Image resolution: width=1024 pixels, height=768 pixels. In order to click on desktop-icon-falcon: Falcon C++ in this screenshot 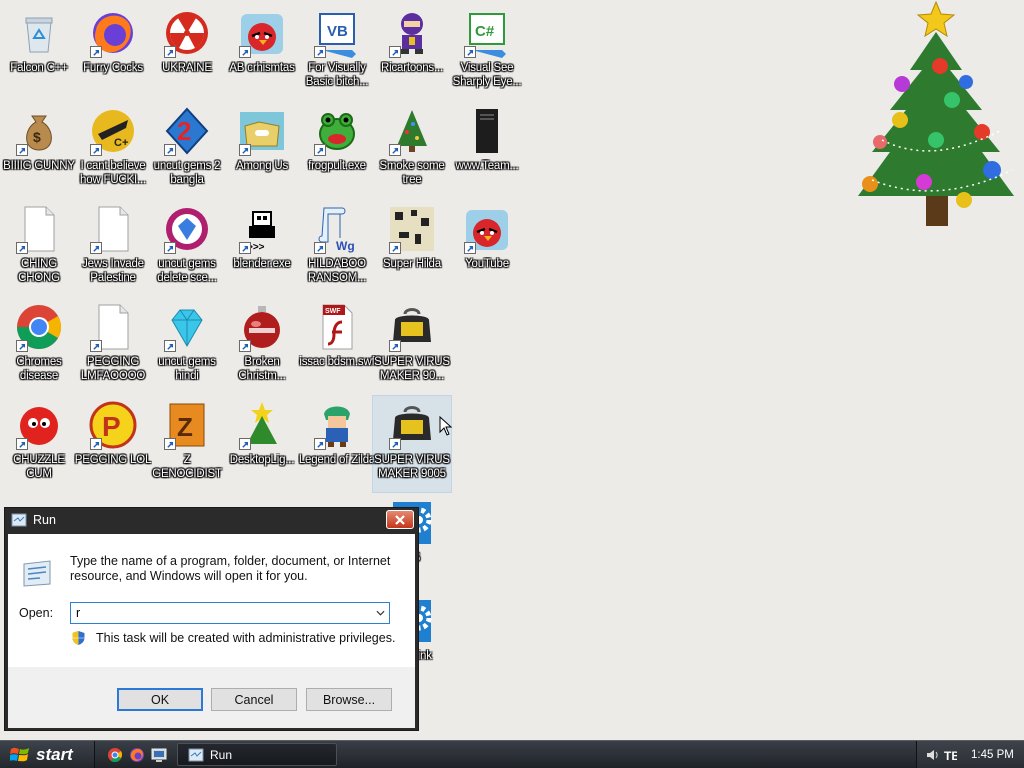, I will do `click(39, 52)`.